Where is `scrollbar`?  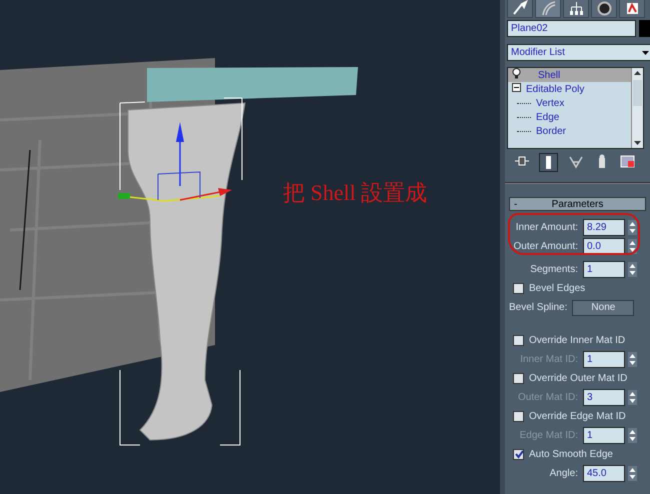
scrollbar is located at coordinates (637, 108).